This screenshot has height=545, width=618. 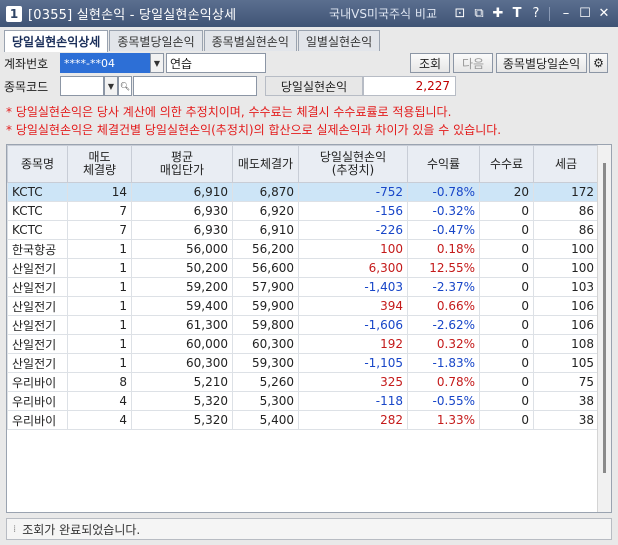 What do you see at coordinates (99, 164) in the screenshot?
I see `col-sell-qty-header: 매도 체결량` at bounding box center [99, 164].